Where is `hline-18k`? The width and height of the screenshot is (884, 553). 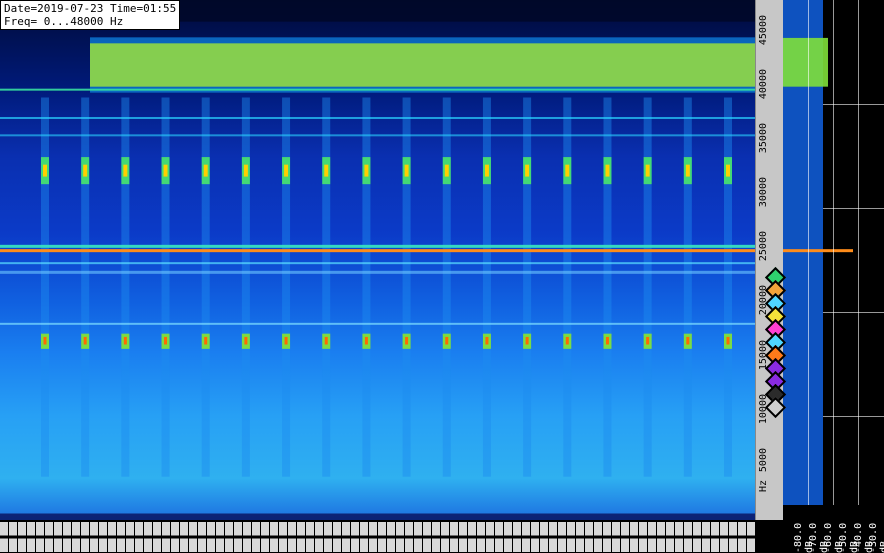
hline-18k is located at coordinates (377, 323).